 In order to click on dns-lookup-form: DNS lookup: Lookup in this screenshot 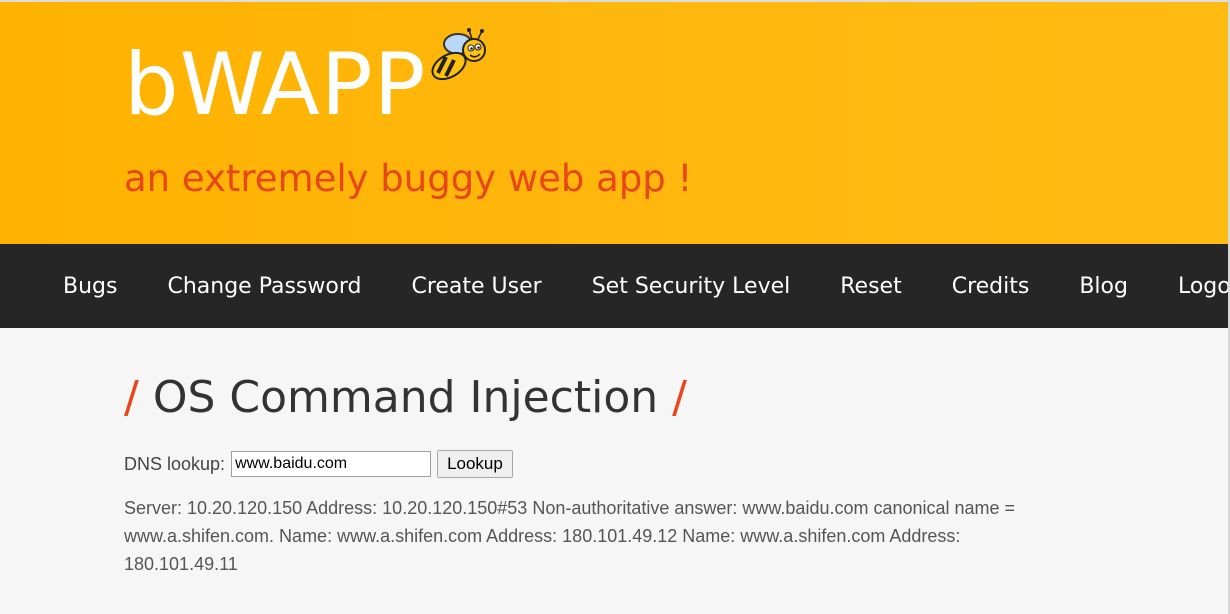, I will do `click(318, 464)`.